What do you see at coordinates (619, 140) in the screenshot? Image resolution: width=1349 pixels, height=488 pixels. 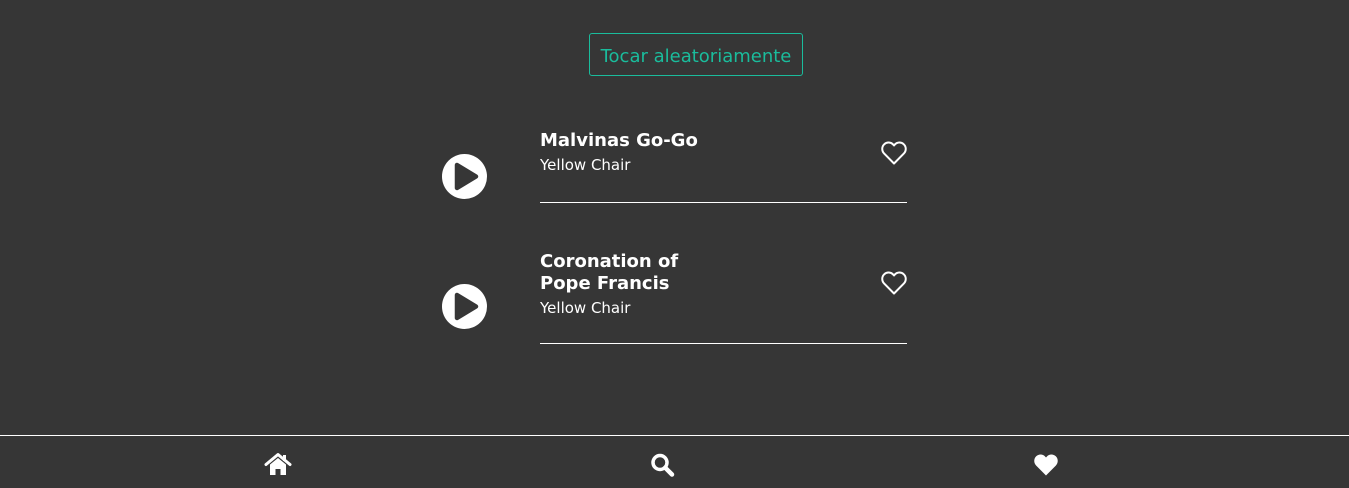 I see `track-title: Malvinas Go-Go` at bounding box center [619, 140].